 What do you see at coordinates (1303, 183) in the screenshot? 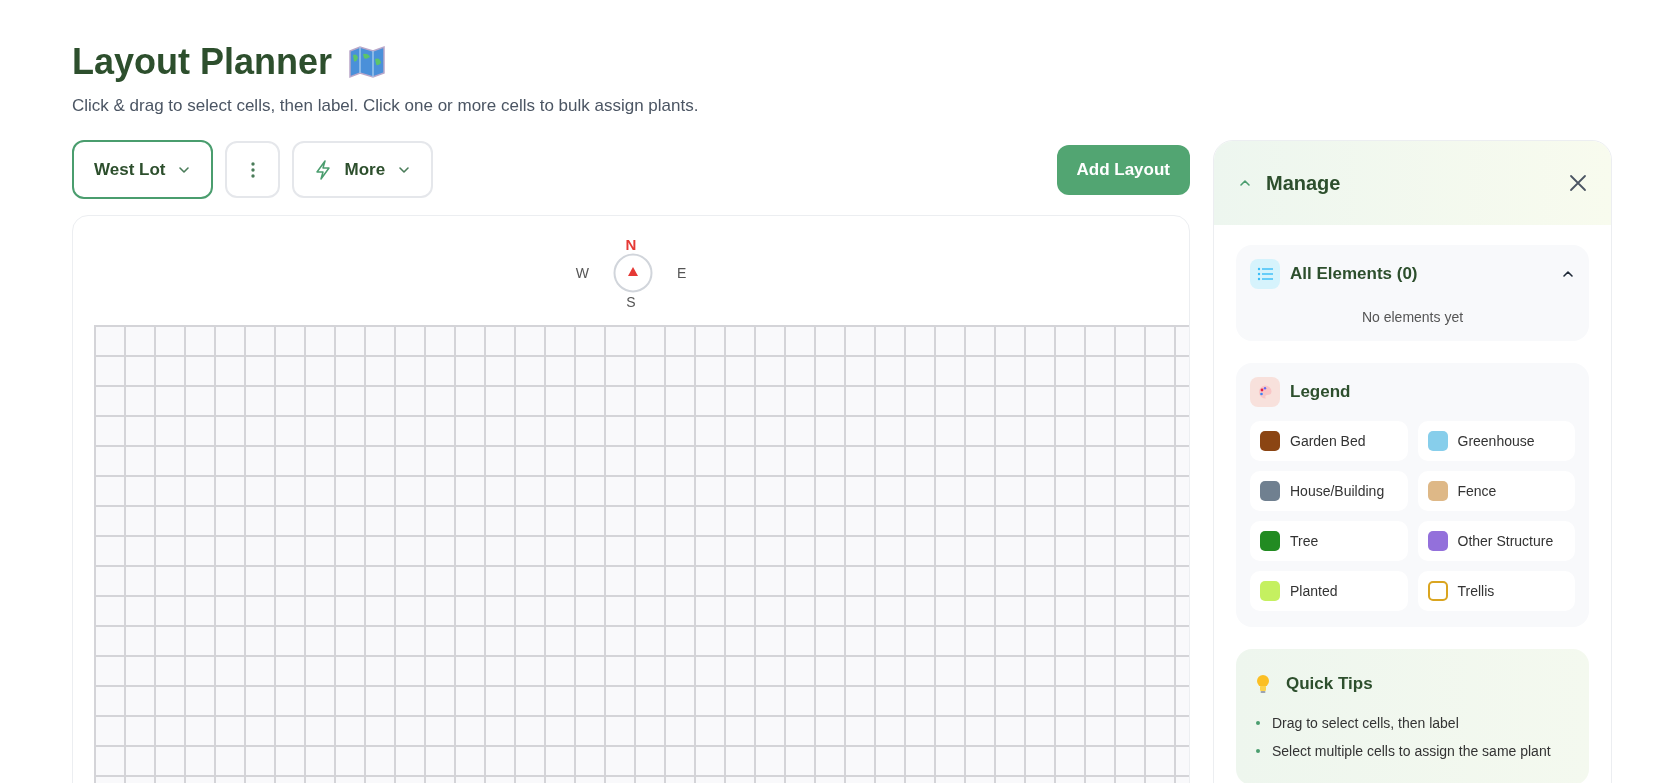
I see `panel-title: Manage` at bounding box center [1303, 183].